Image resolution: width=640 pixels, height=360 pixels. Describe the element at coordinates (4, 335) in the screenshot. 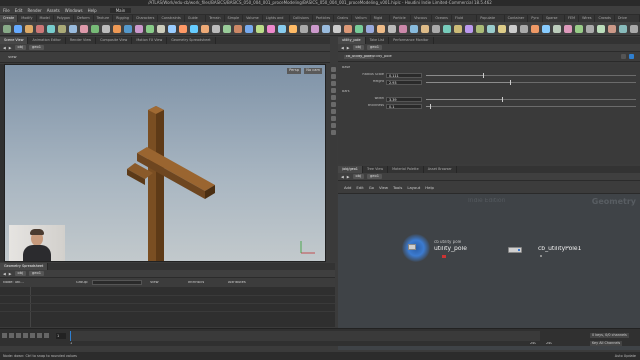

I see `rewind-icon` at that location.